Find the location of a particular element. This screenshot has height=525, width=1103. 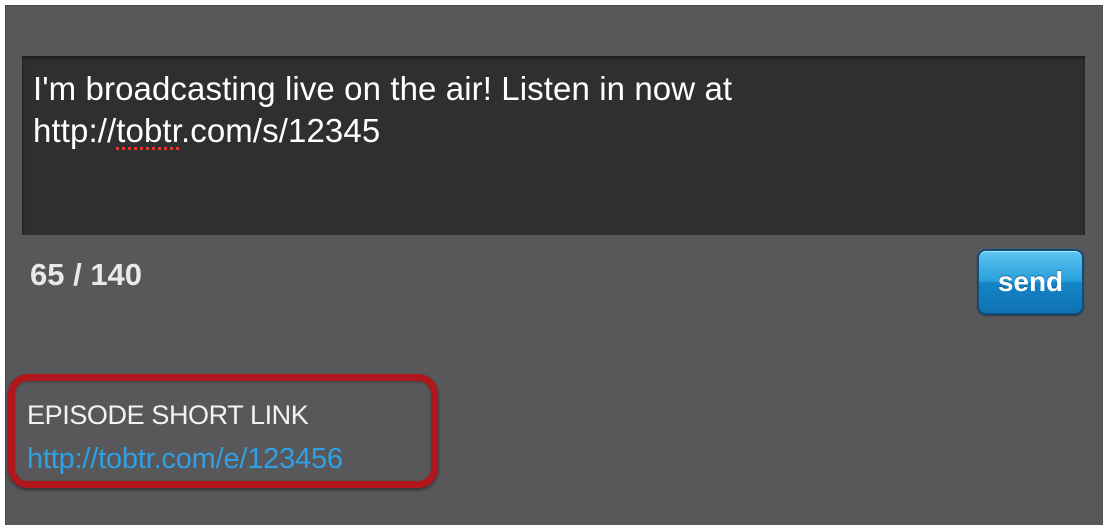

send-button: send is located at coordinates (1030, 282).